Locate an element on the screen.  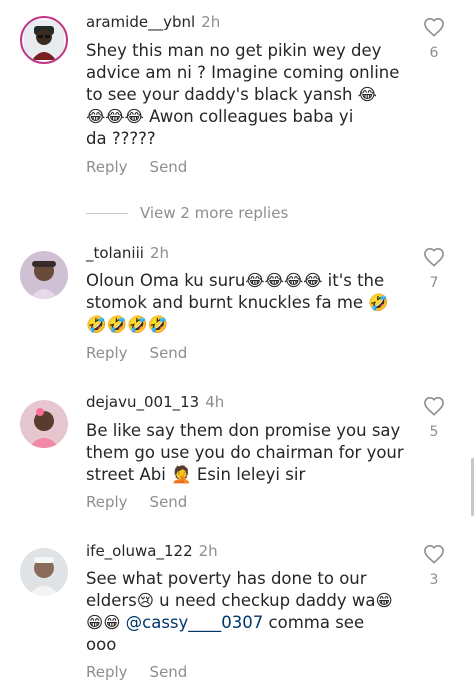
comment-line: Be like say them don promise you say is located at coordinates (243, 430).